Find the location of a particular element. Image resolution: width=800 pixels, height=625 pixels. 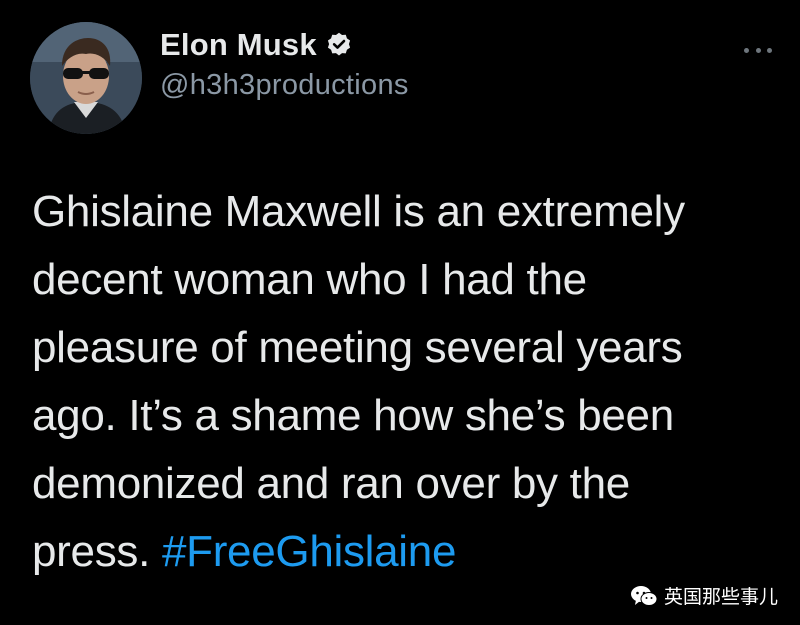

watermark: 英国那些事儿 is located at coordinates (704, 595).